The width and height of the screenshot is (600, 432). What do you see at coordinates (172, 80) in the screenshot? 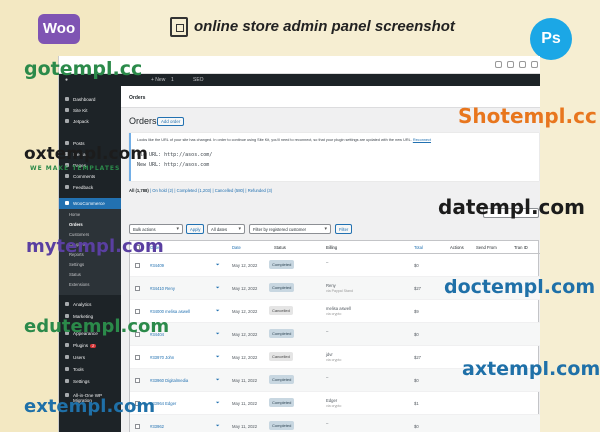
I see `admin-bar-comments: 1` at bounding box center [172, 80].